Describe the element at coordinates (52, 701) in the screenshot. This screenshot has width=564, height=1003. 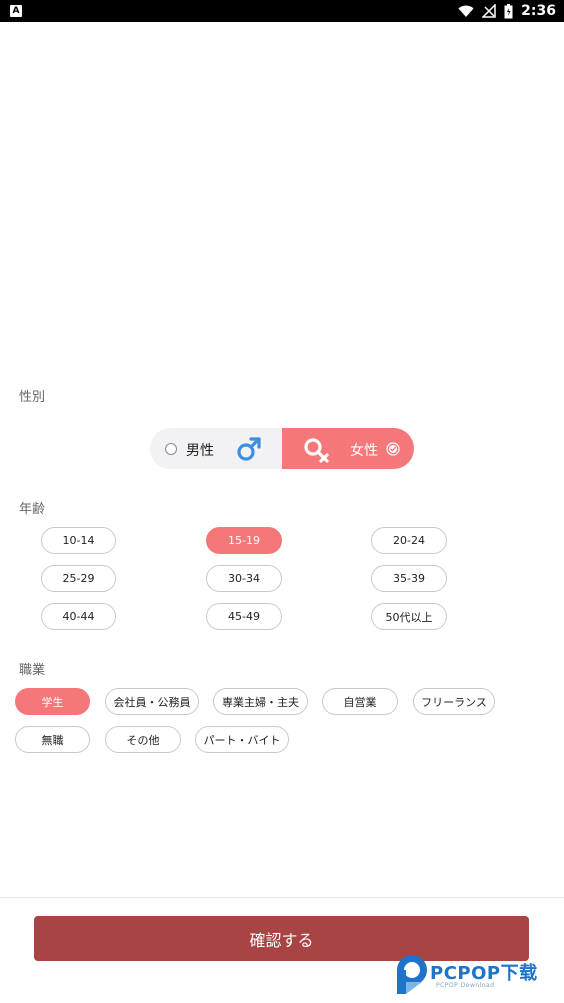
I see `job-option-student: 学生` at that location.